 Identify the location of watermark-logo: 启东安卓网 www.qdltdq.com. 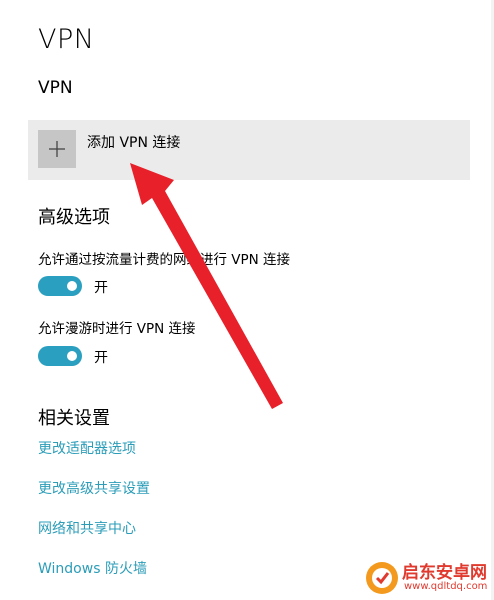
(428, 578).